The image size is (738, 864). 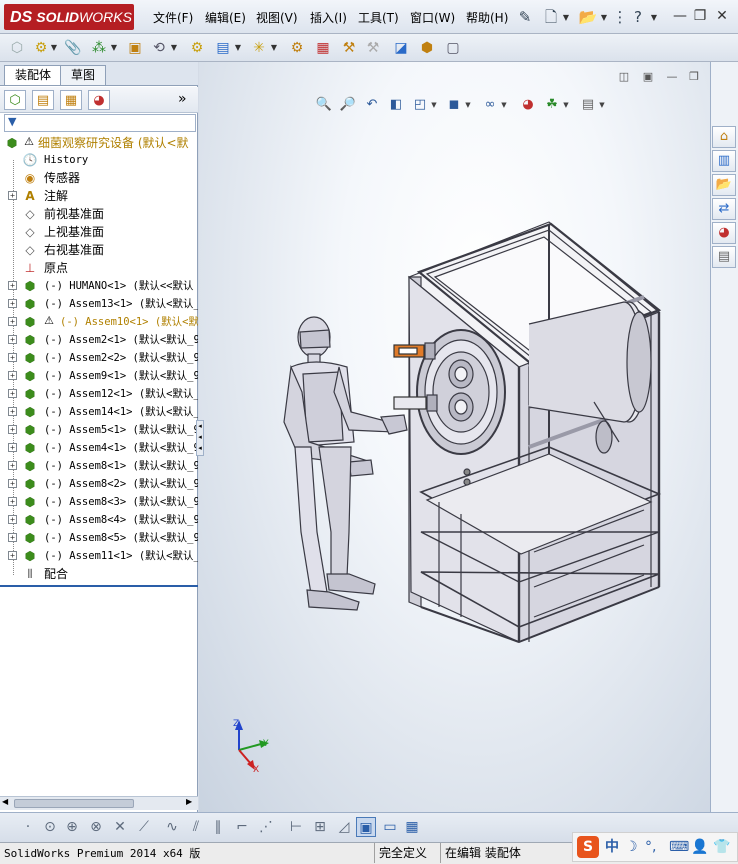 I want to click on tree-item-sensors: ◉ 传感器, so click(x=99, y=178).